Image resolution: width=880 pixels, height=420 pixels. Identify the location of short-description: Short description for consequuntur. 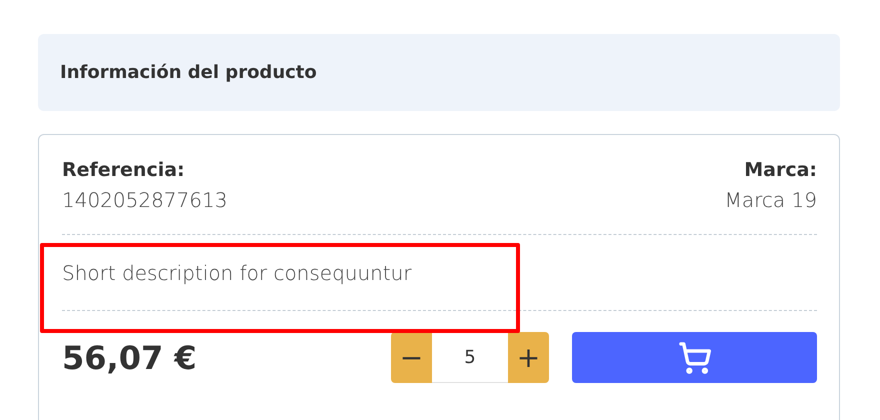
(237, 273).